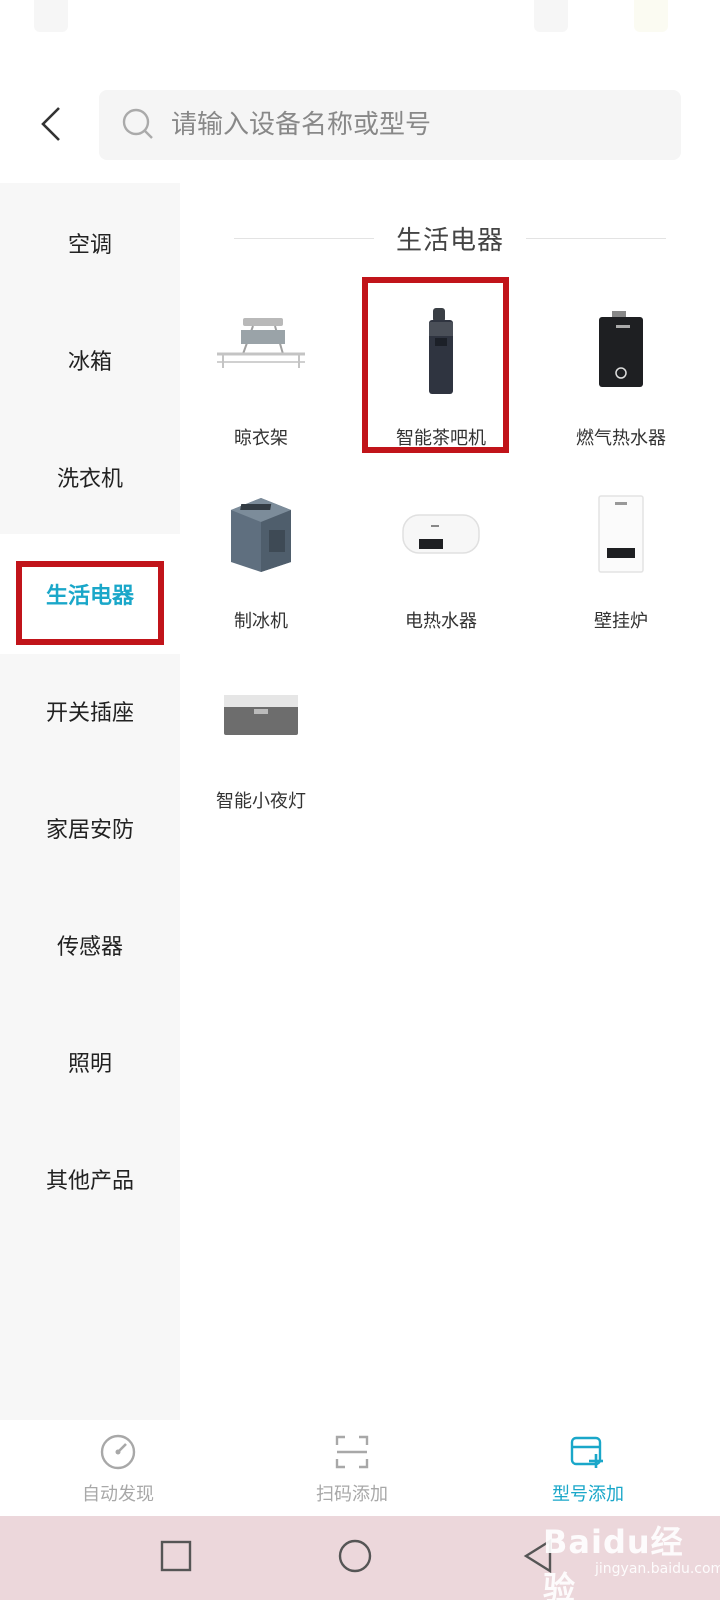 Image resolution: width=720 pixels, height=1600 pixels. I want to click on product-gas-water-heater: 燃气热水器, so click(621, 373).